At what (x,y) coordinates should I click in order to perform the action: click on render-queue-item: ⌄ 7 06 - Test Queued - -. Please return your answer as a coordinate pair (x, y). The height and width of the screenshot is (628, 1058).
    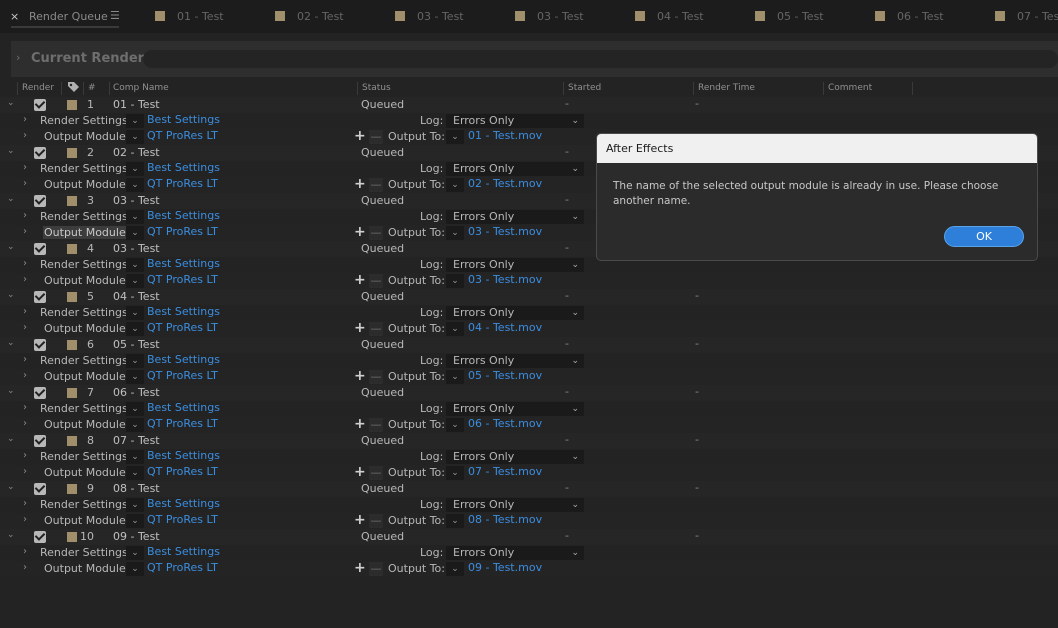
    Looking at the image, I should click on (529, 393).